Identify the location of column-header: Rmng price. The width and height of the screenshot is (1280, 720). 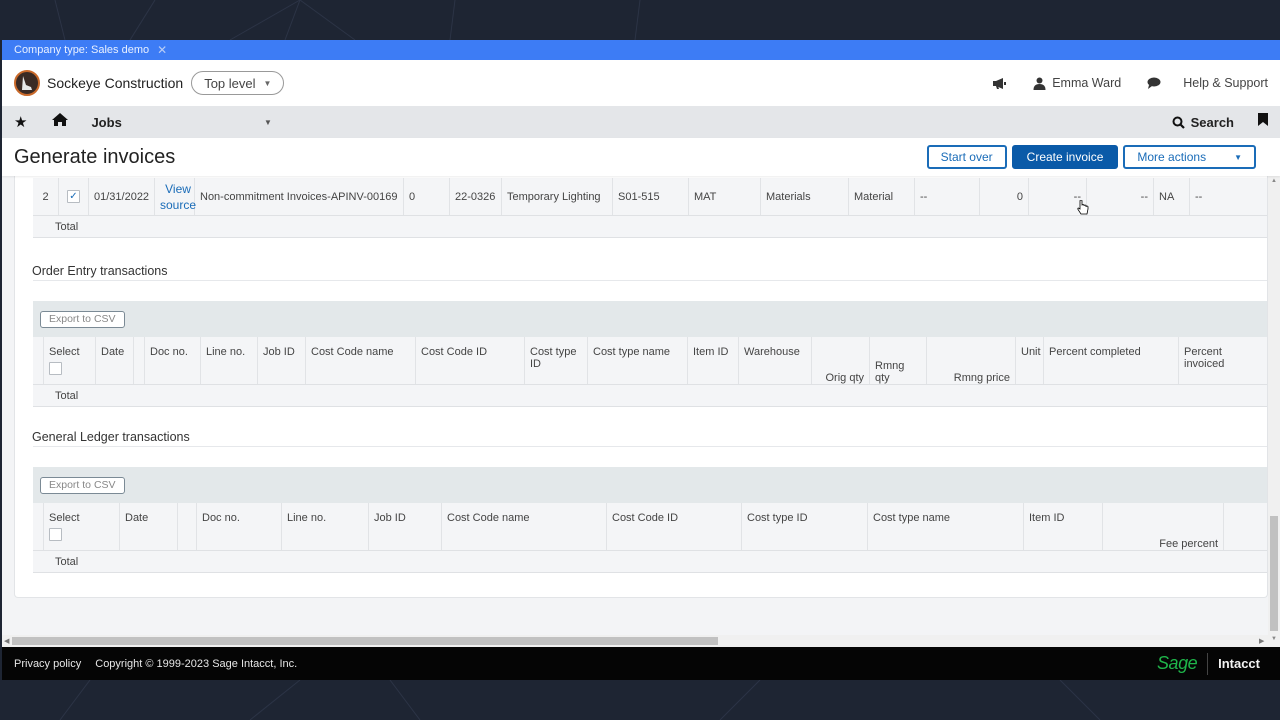
(971, 360).